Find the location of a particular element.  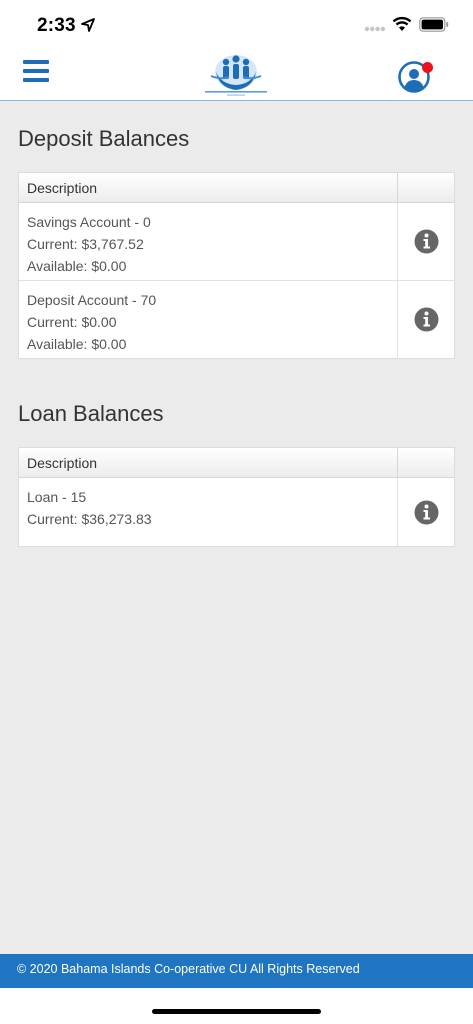

status-time: 2:33 is located at coordinates (56, 25).